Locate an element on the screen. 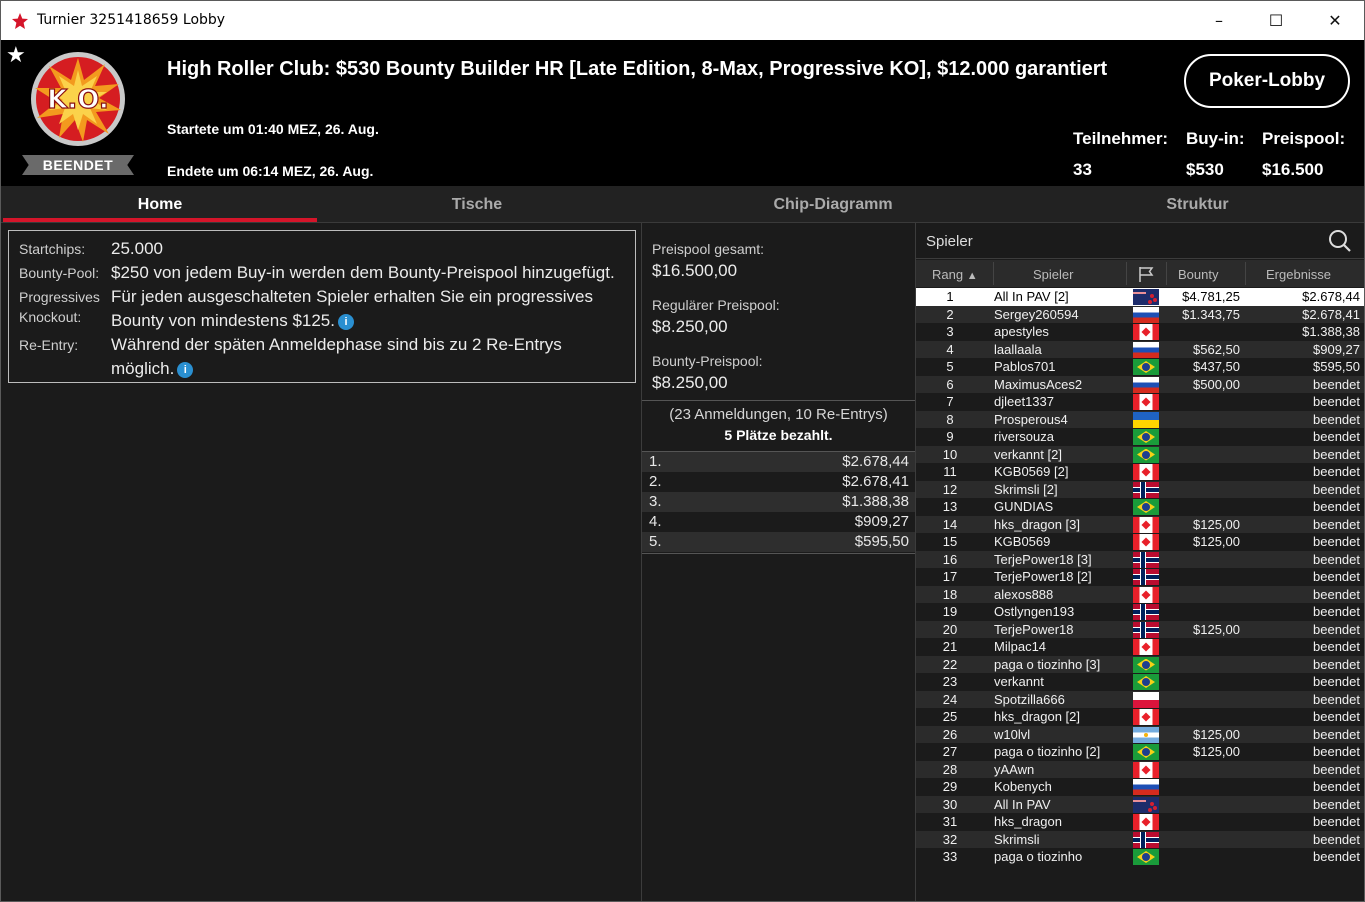 The image size is (1365, 902). close-button: ✕ is located at coordinates (1335, 20).